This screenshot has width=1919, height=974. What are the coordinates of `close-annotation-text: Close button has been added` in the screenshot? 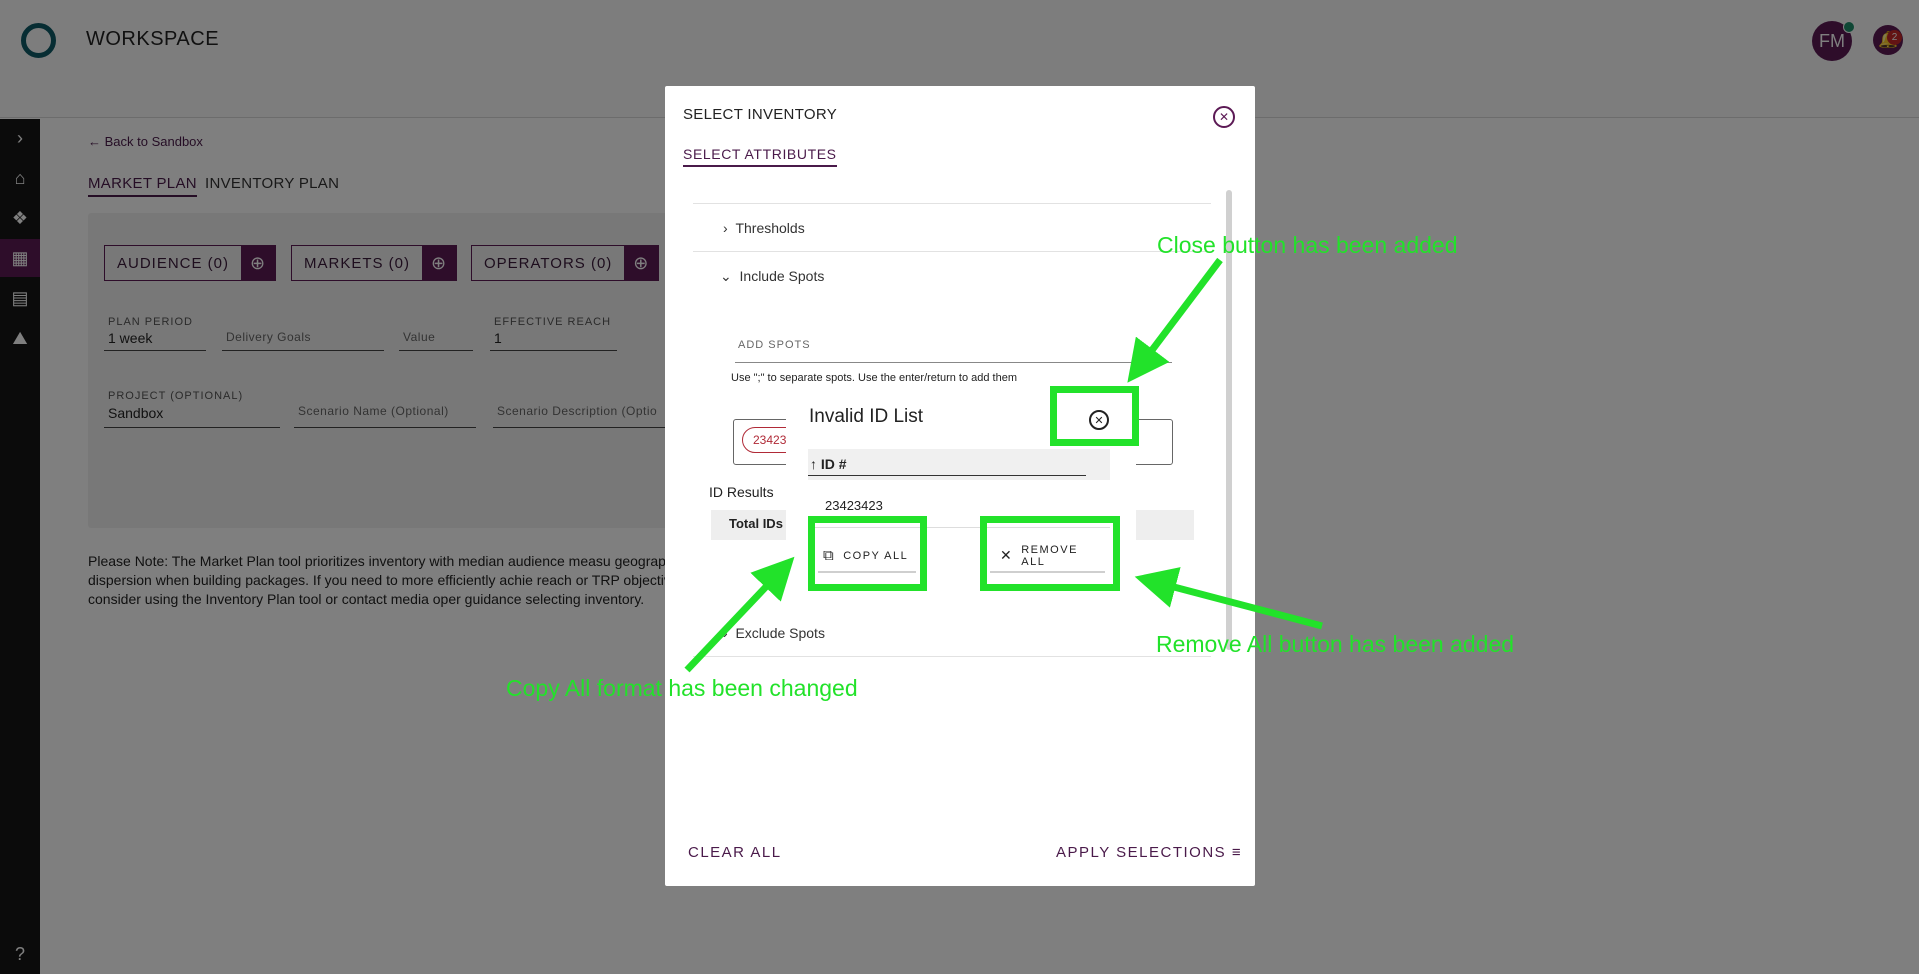 It's located at (1307, 245).